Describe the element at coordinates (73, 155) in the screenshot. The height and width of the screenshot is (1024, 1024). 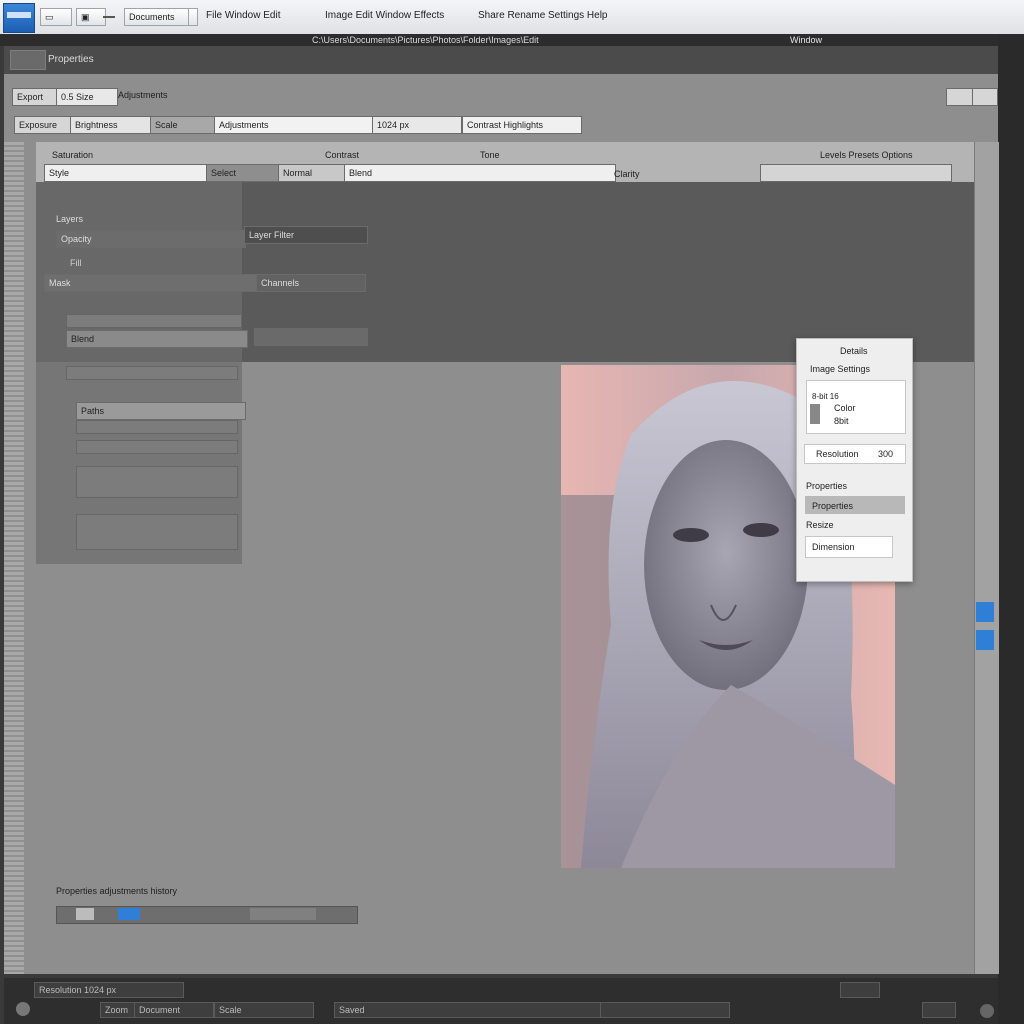
I see `col-saturation: Saturation` at that location.